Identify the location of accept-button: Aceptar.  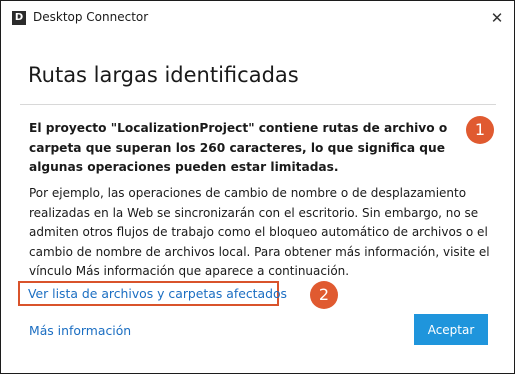
(451, 329).